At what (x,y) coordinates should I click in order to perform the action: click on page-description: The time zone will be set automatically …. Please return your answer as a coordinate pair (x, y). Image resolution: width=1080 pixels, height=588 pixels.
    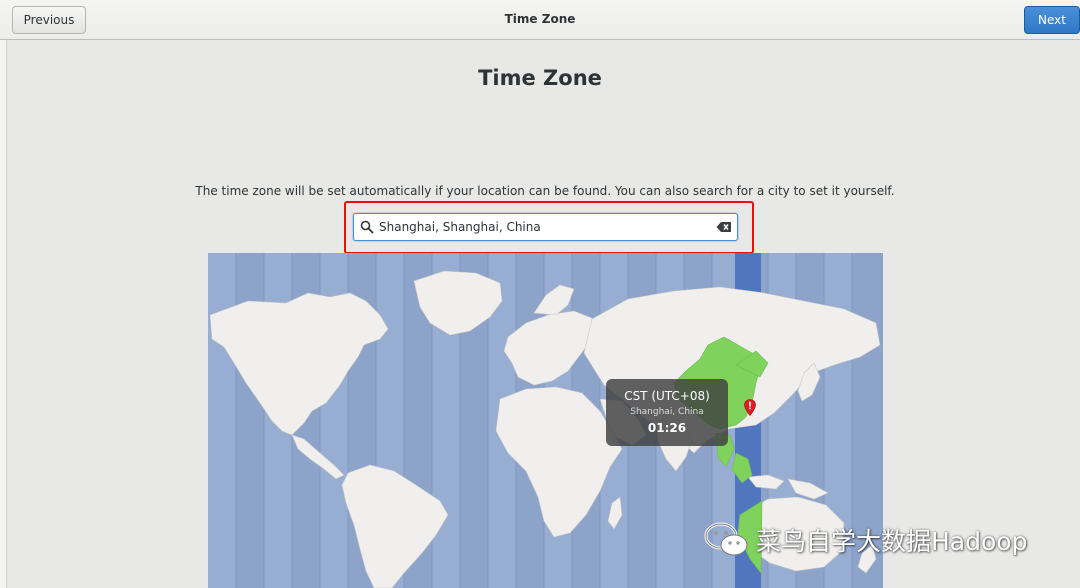
    Looking at the image, I should click on (545, 191).